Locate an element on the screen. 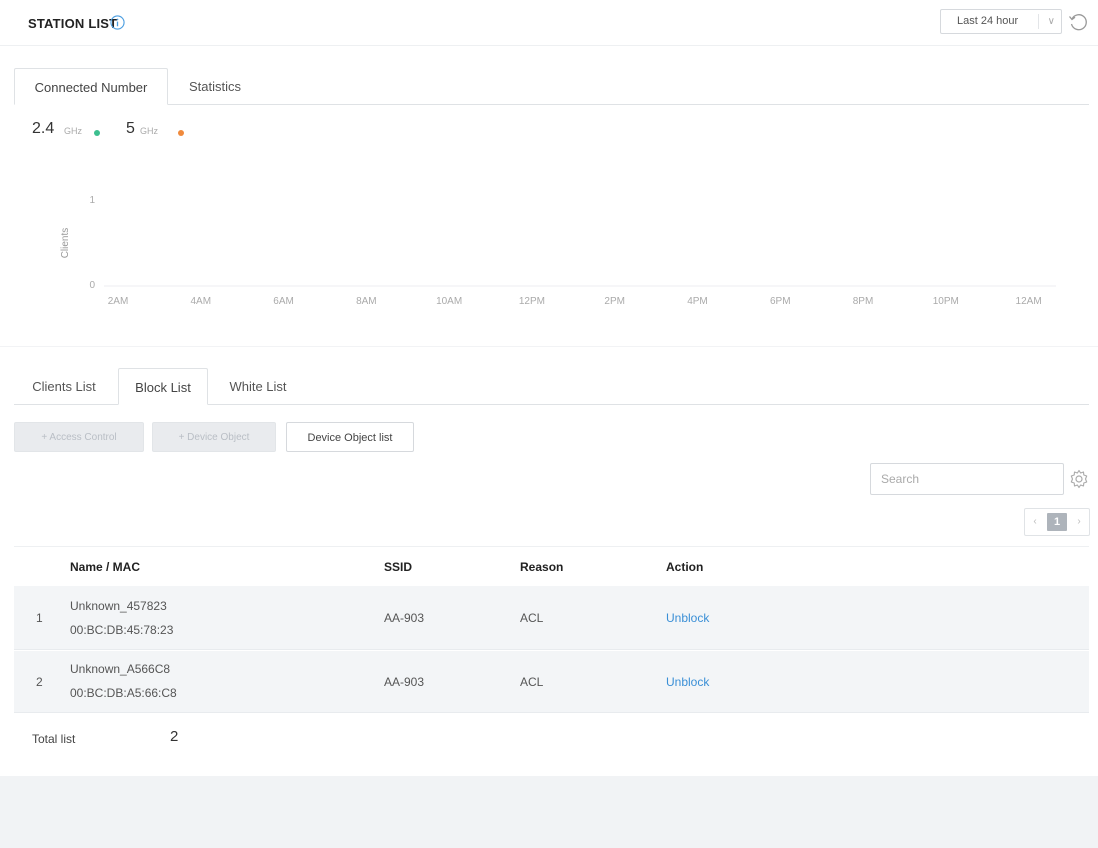 This screenshot has width=1098, height=848. section-divider is located at coordinates (549, 346).